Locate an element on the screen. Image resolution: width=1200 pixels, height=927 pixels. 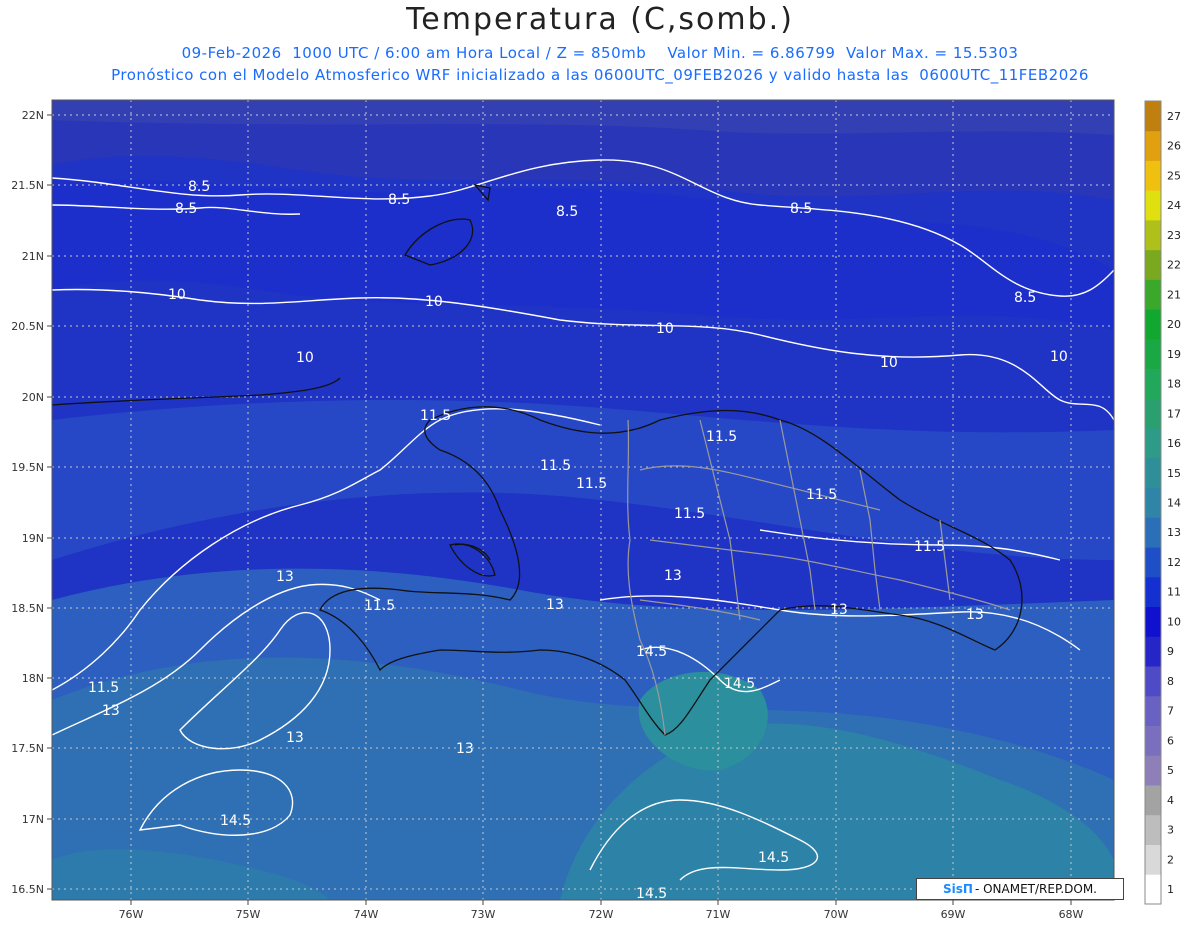
lon-label: 76W is located at coordinates (131, 914).